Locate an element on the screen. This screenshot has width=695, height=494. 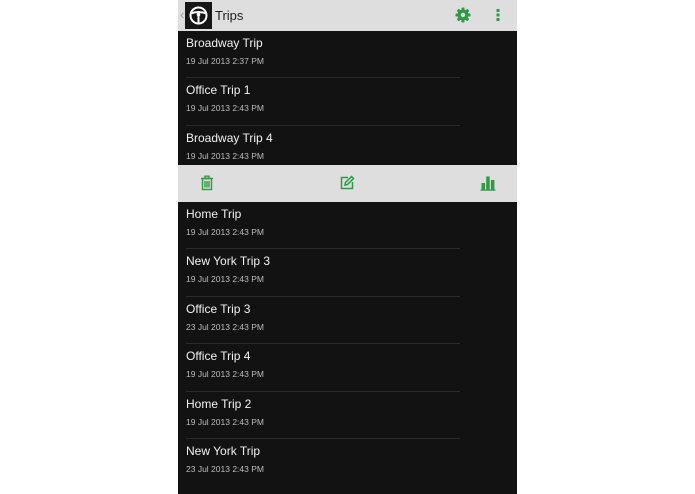
list-item: Office Trip 1 19 Jul 2013 2:43 PM is located at coordinates (347, 102).